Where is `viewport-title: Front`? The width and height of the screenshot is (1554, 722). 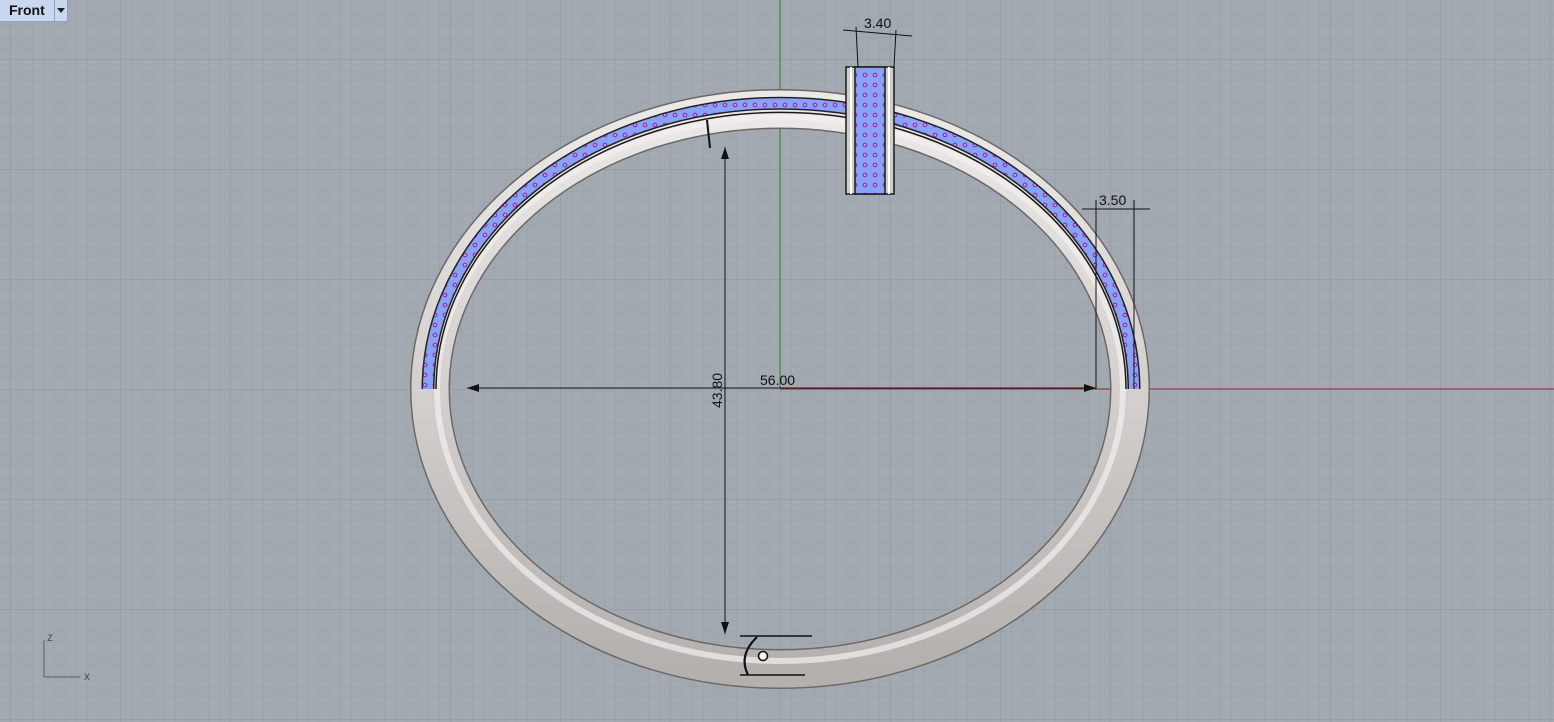
viewport-title: Front is located at coordinates (27, 11).